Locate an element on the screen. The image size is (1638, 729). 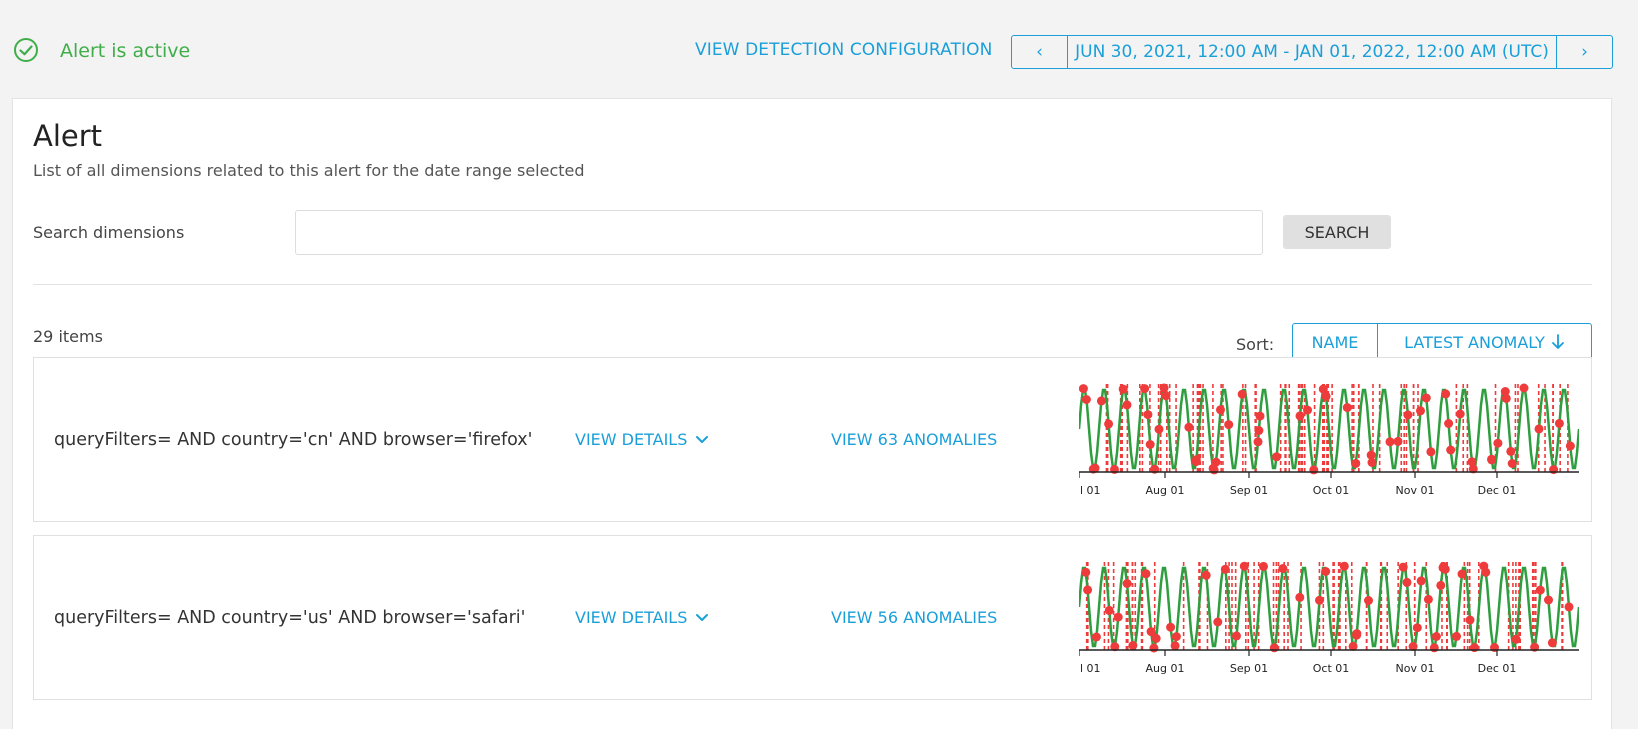
view-anomalies-link: VIEW 56 ANOMALIES is located at coordinates (914, 617).